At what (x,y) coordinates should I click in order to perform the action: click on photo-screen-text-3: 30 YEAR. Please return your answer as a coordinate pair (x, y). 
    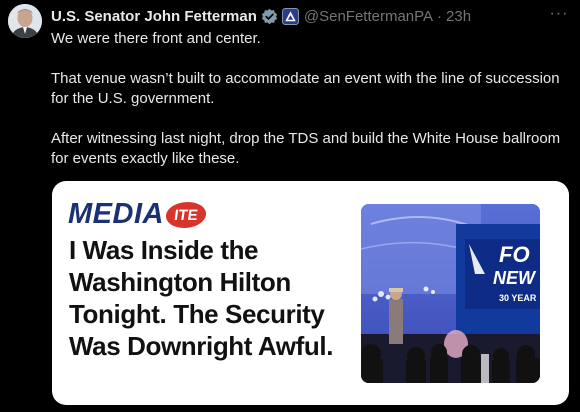
    Looking at the image, I should click on (518, 298).